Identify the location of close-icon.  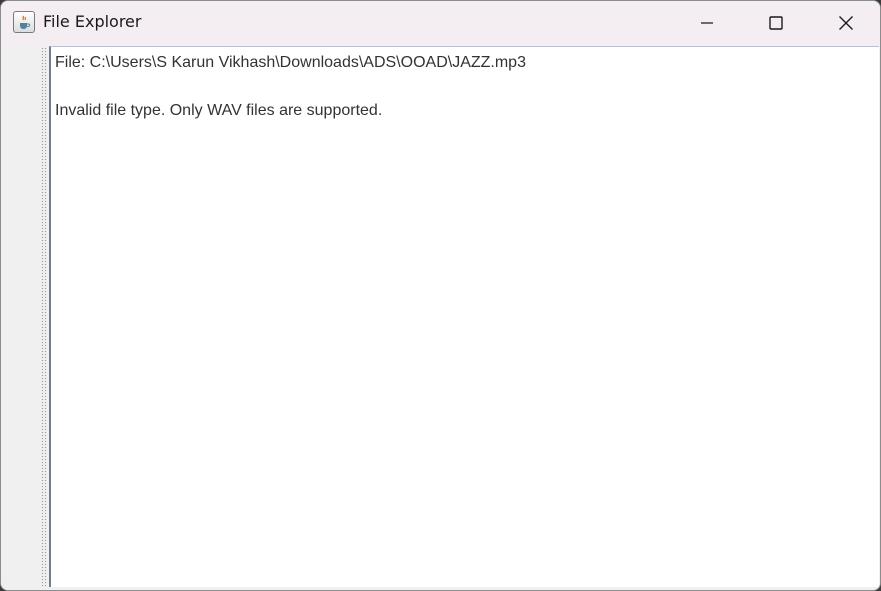
(846, 23).